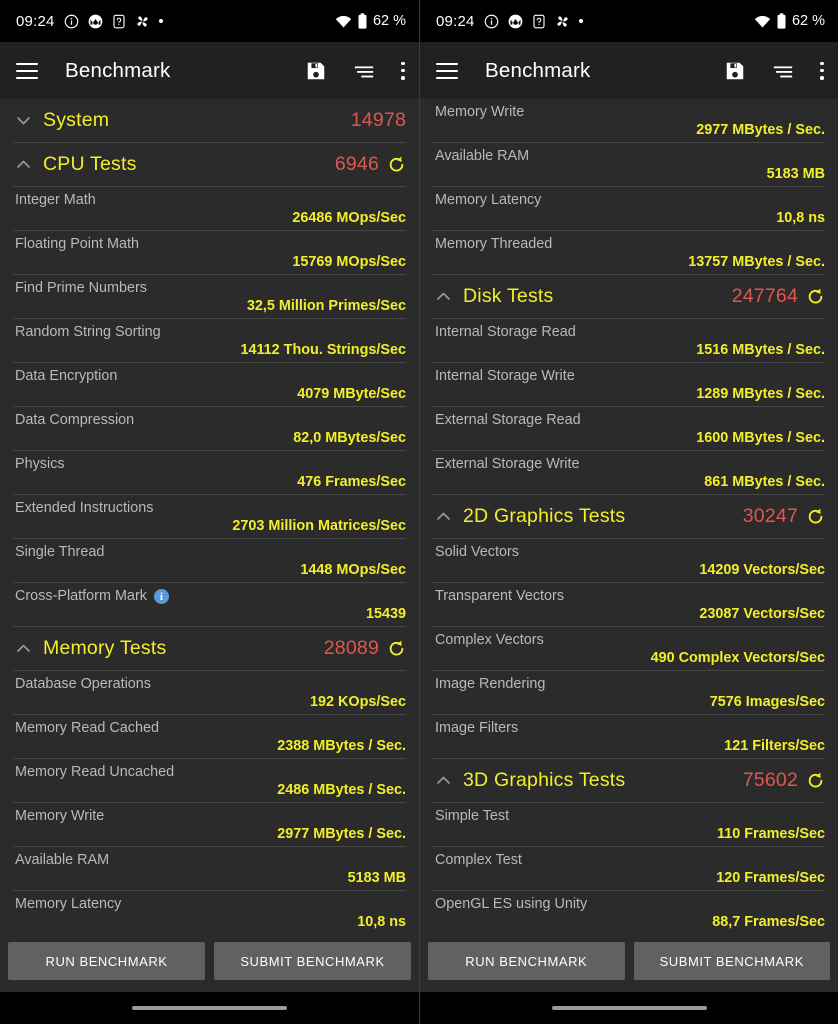 The image size is (838, 1024). Describe the element at coordinates (629, 692) in the screenshot. I see `benchmark-test-row: Image Rendering 7576 Images/Sec` at that location.